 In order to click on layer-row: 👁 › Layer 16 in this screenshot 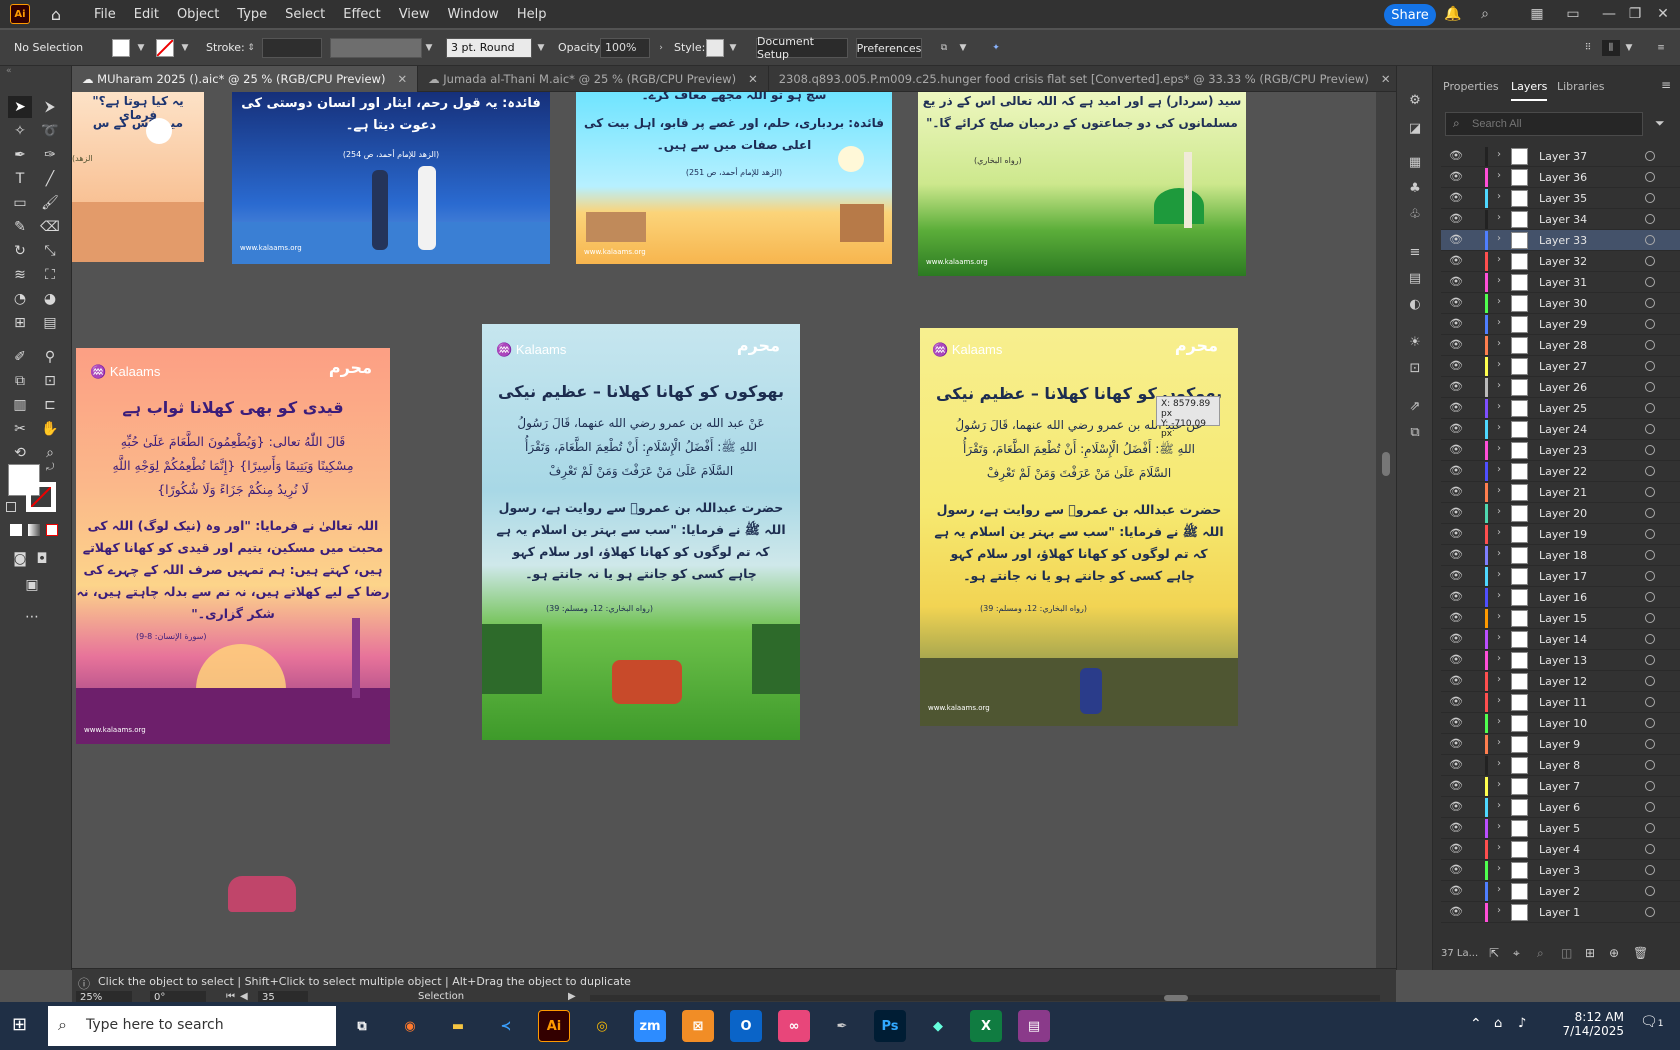, I will do `click(1560, 597)`.